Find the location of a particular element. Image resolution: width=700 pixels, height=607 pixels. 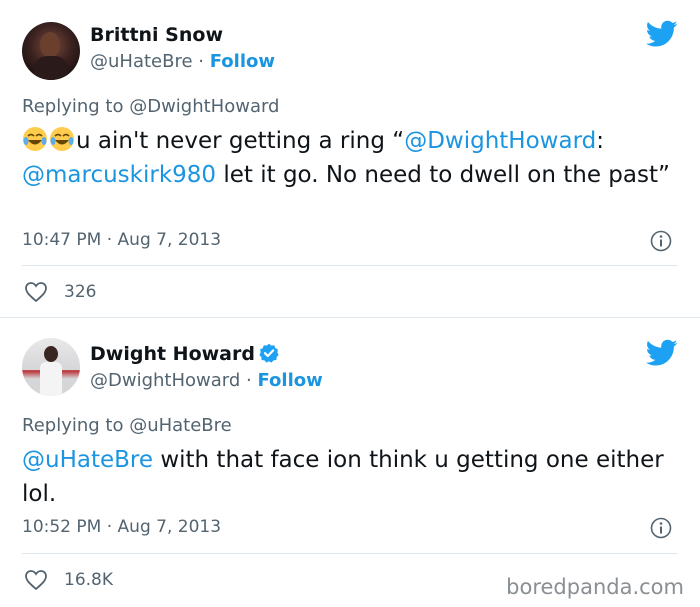

replying-to-handle: @uHateBre is located at coordinates (180, 425).